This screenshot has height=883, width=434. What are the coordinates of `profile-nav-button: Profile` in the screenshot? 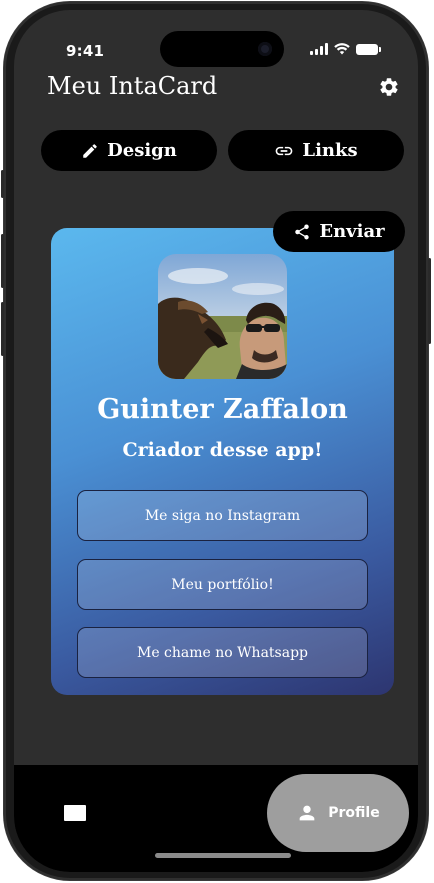 It's located at (338, 813).